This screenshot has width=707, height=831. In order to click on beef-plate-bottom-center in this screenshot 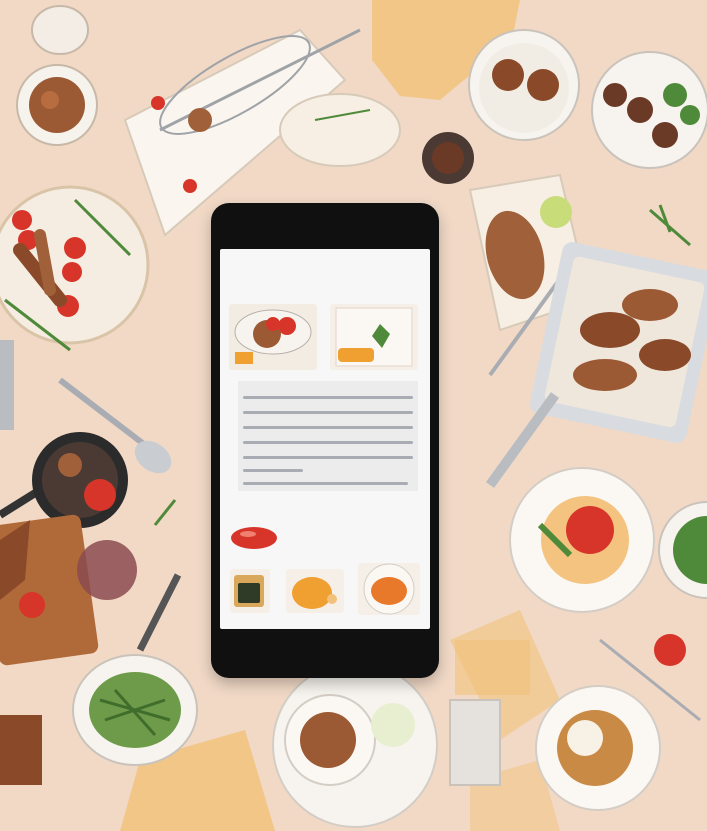, I will do `click(355, 745)`.